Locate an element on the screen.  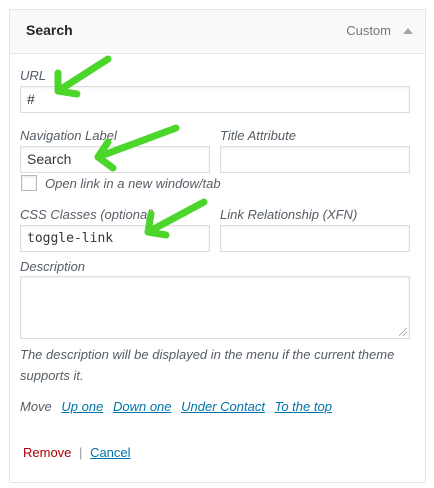
move-under-contact-link: Under Contact is located at coordinates (223, 406).